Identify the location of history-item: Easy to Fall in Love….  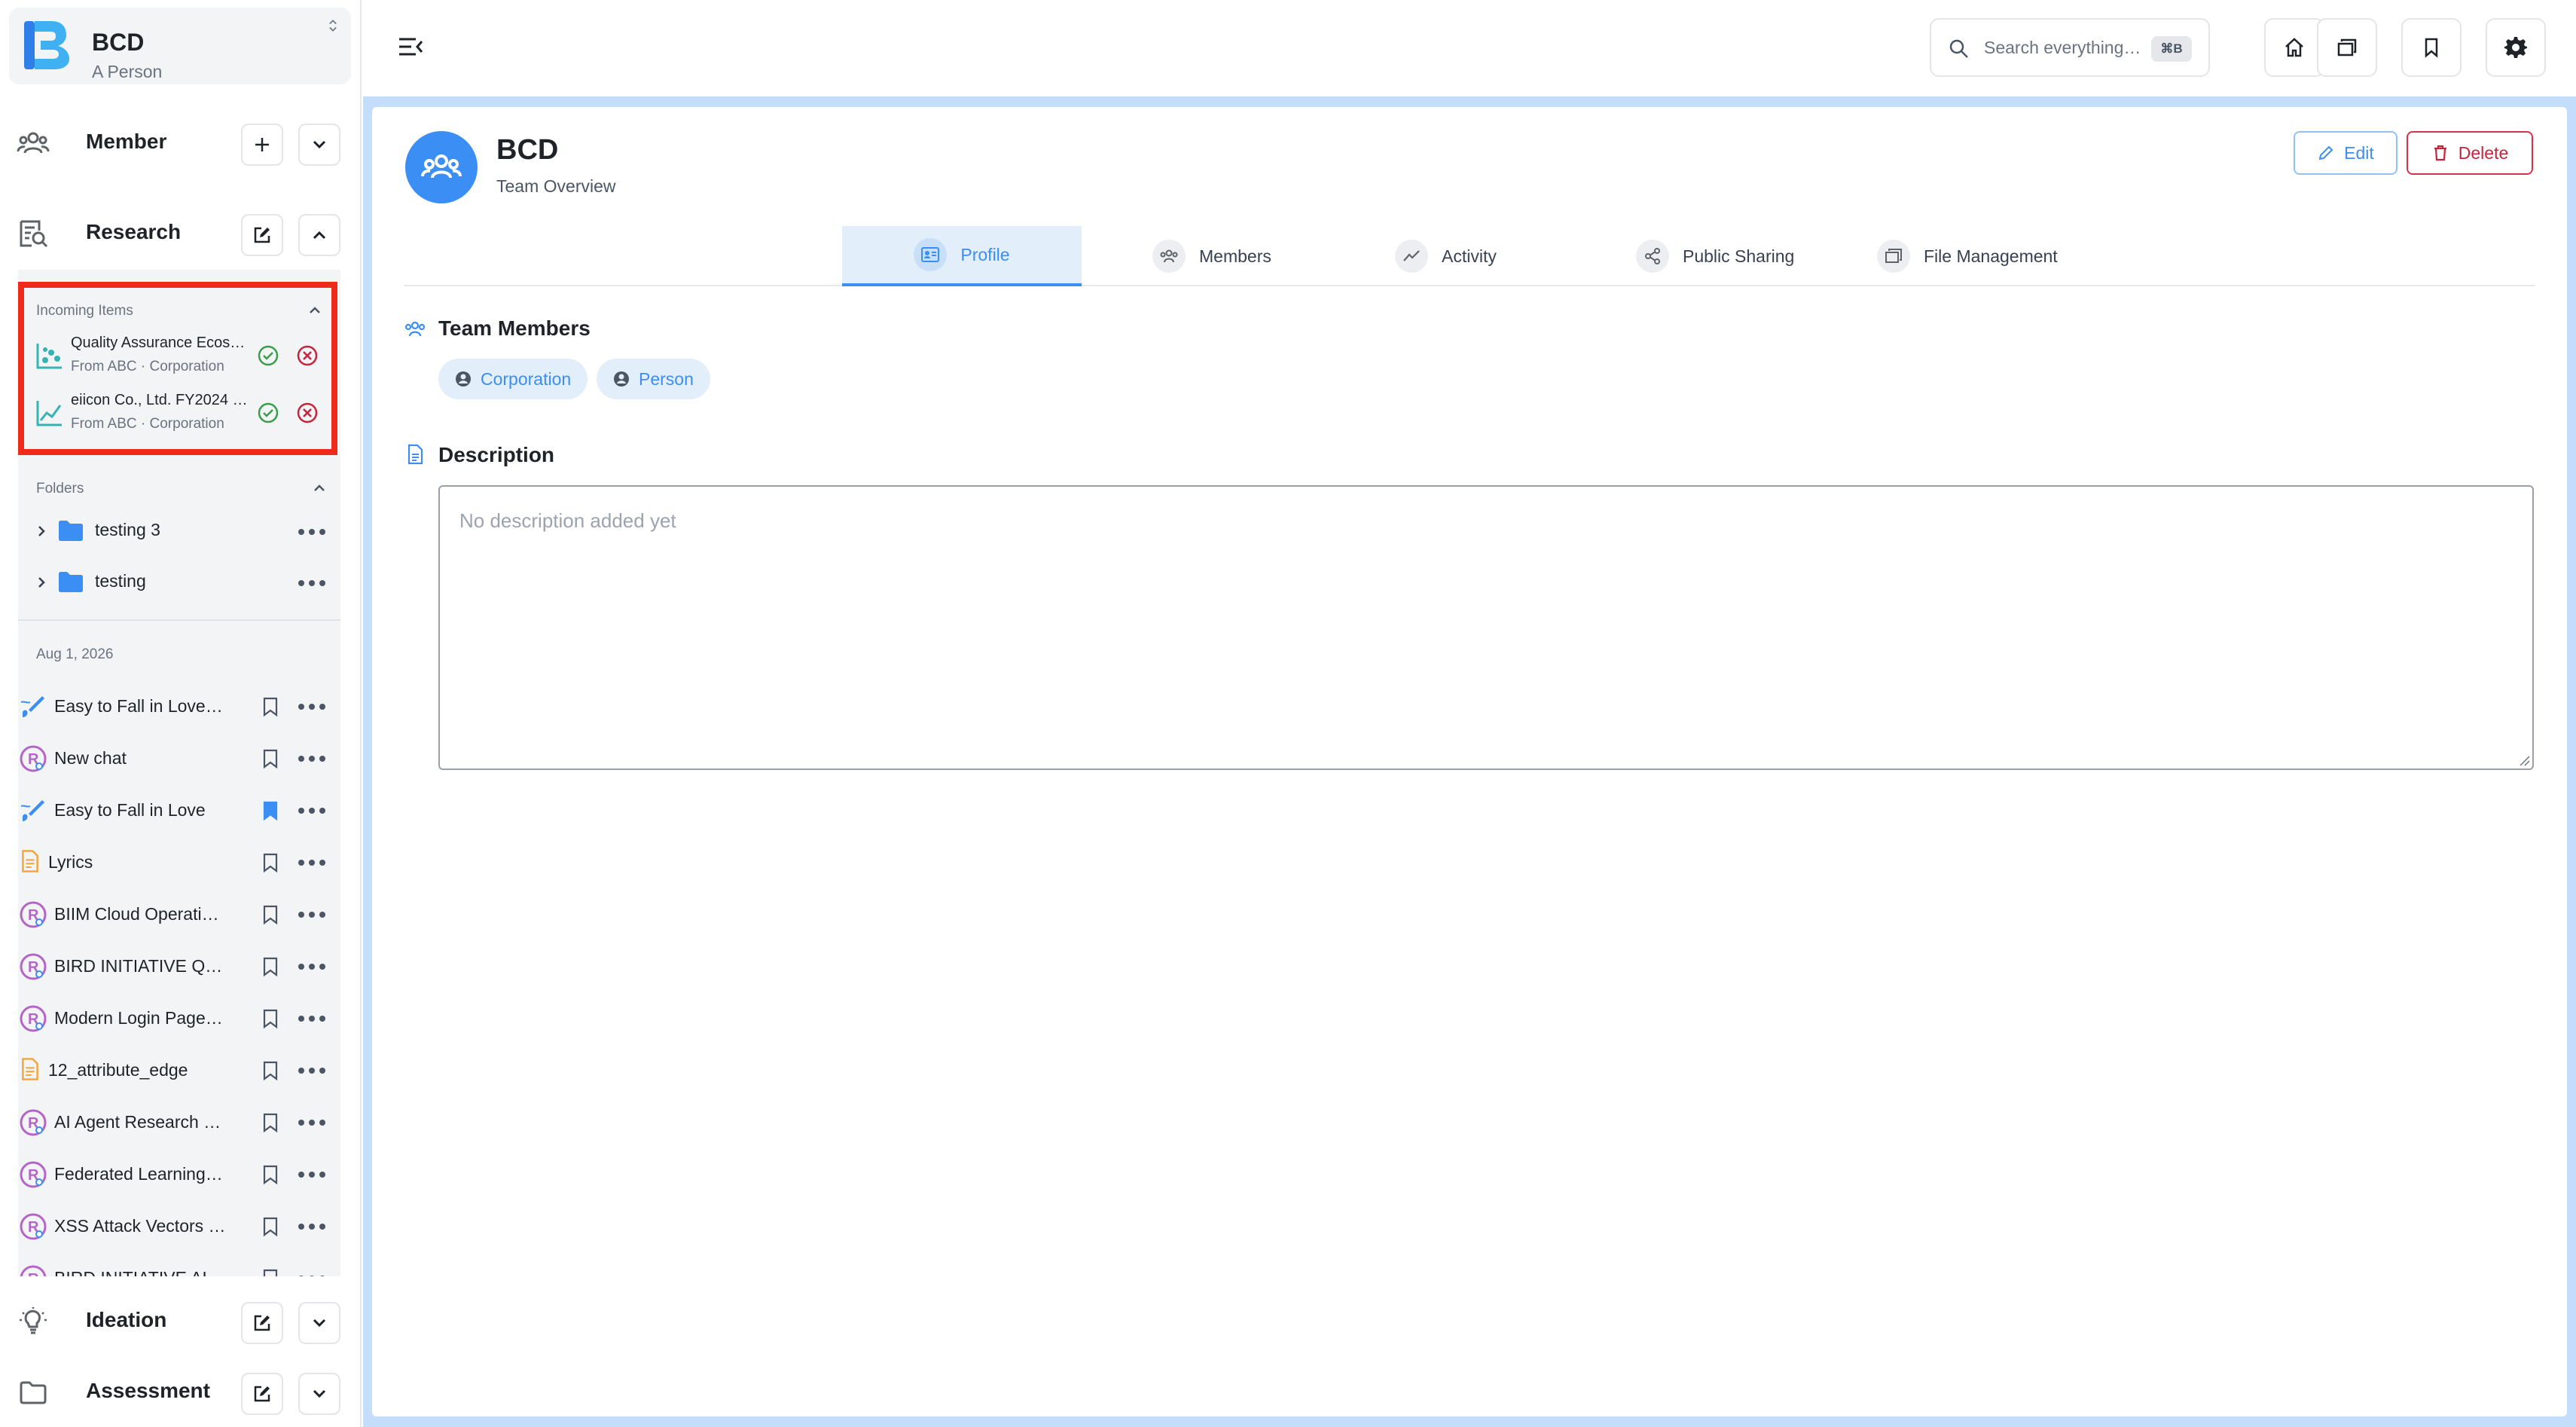
(179, 706).